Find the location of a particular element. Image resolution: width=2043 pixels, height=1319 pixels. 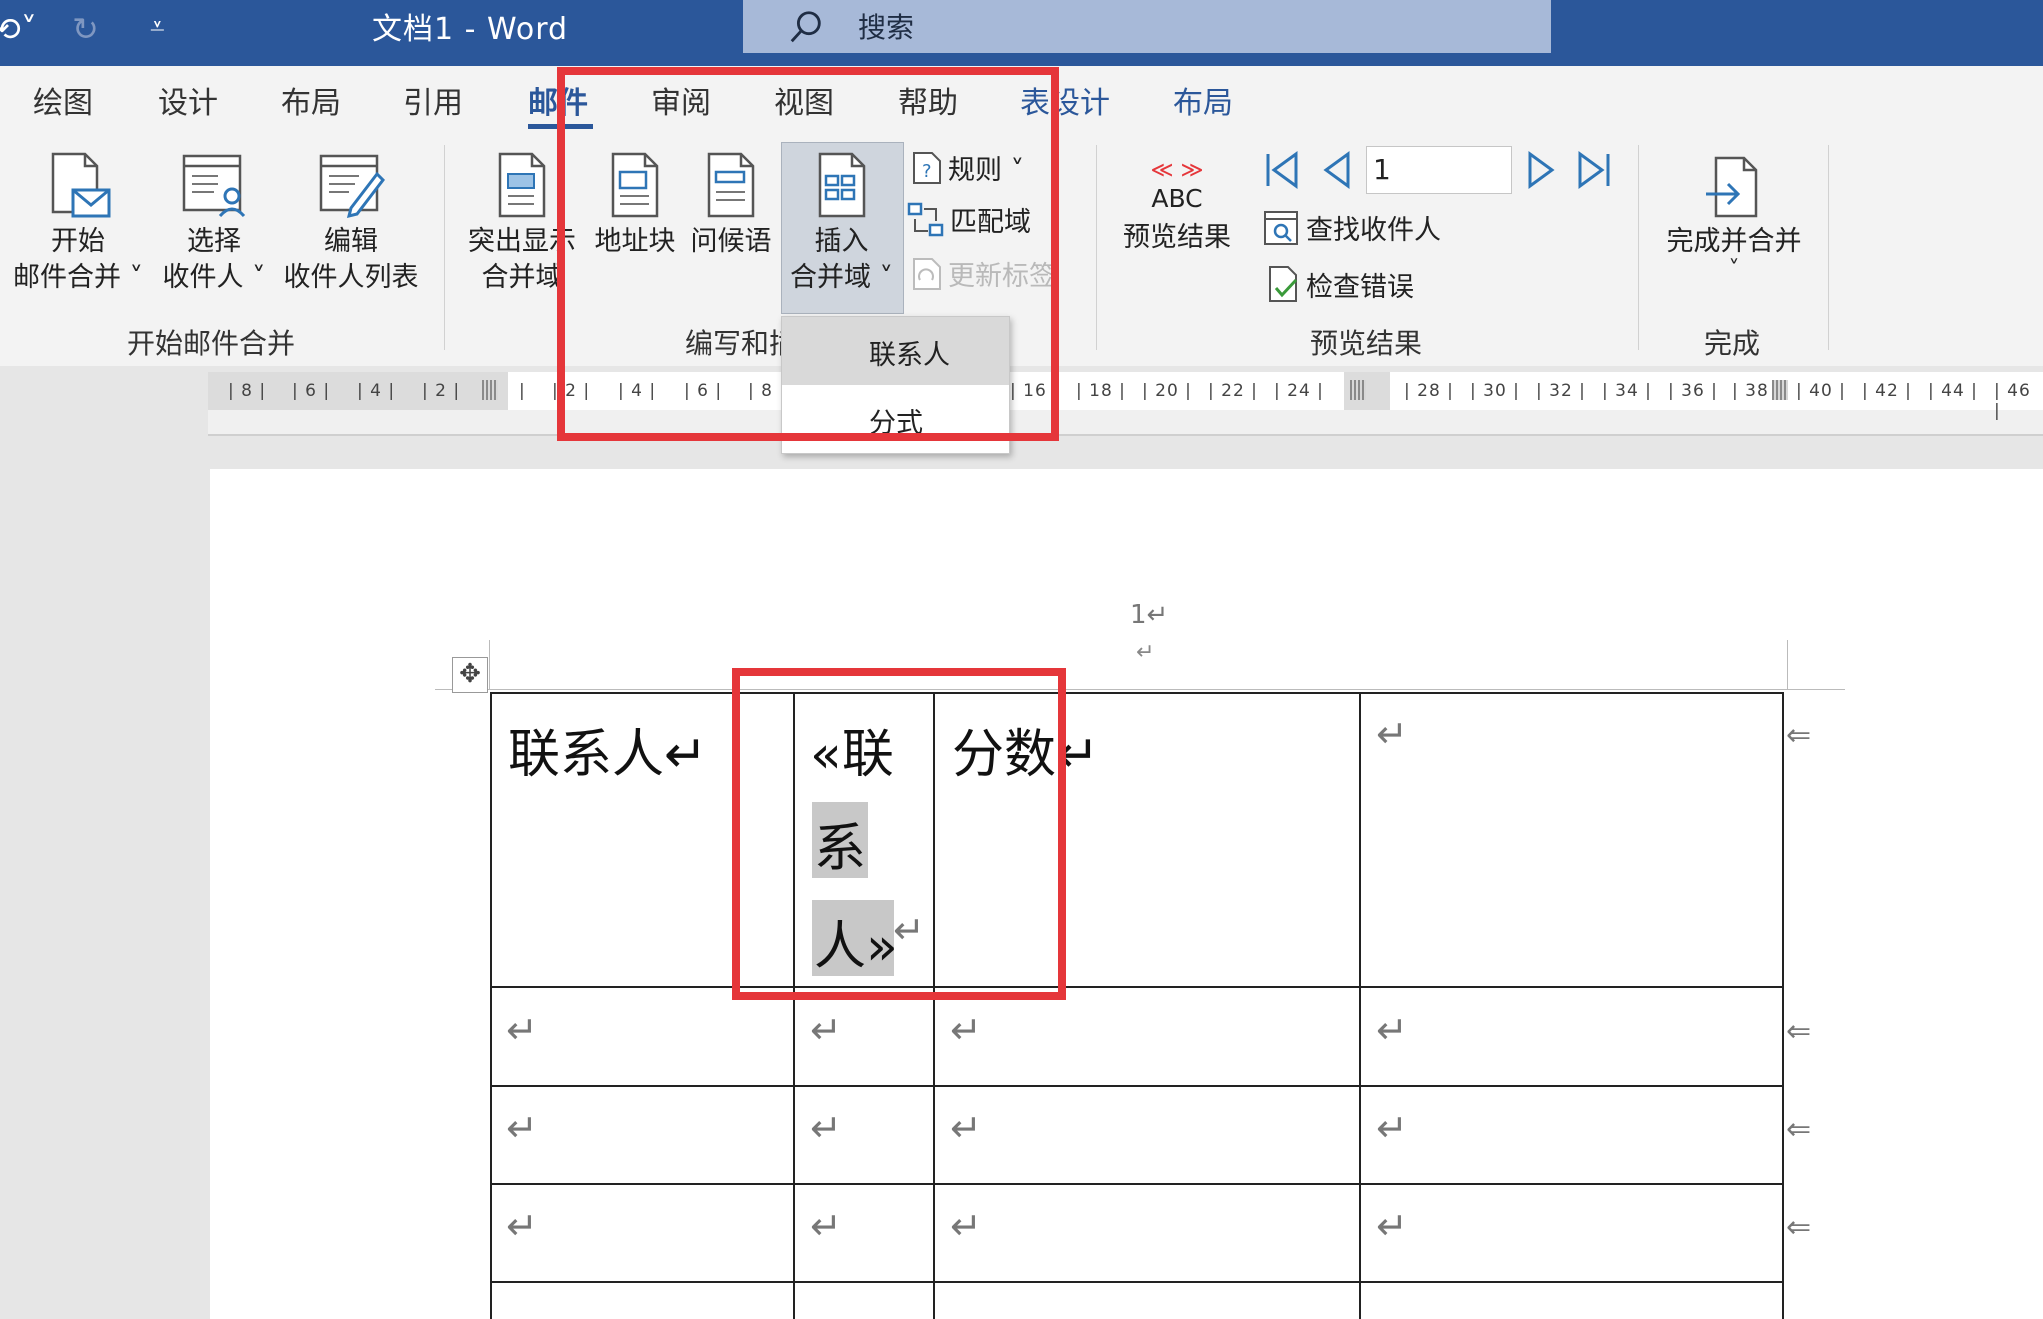

search-box: 搜索 is located at coordinates (1147, 26).